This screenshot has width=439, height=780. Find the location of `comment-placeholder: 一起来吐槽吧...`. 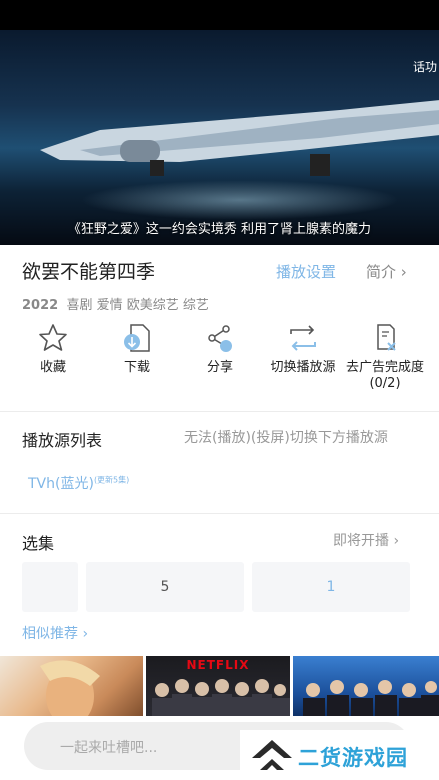

comment-placeholder: 一起来吐槽吧... is located at coordinates (109, 748).